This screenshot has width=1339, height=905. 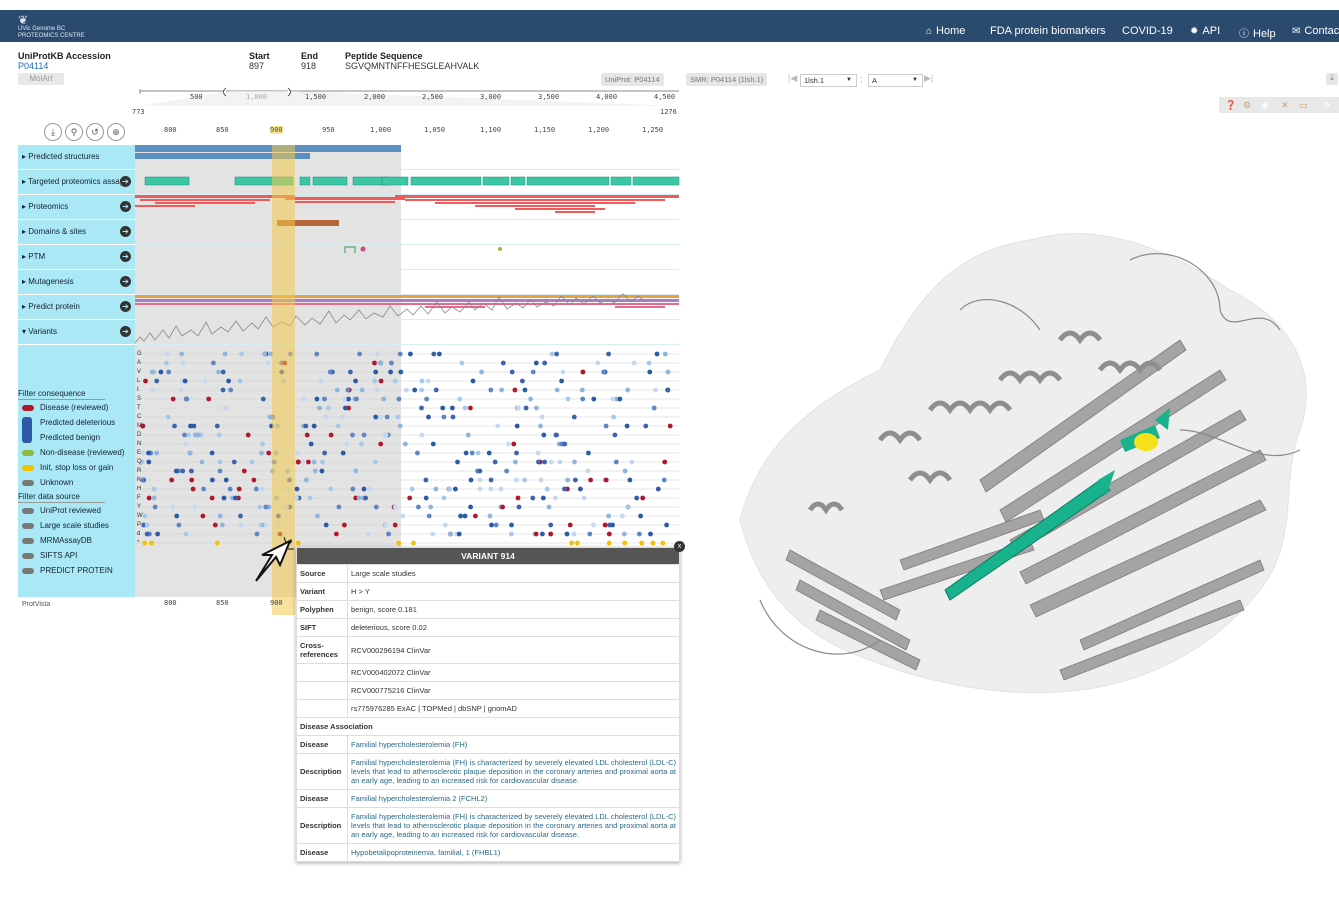 I want to click on track-predict-protein: ▸ Predict protein ➔, so click(x=76, y=307).